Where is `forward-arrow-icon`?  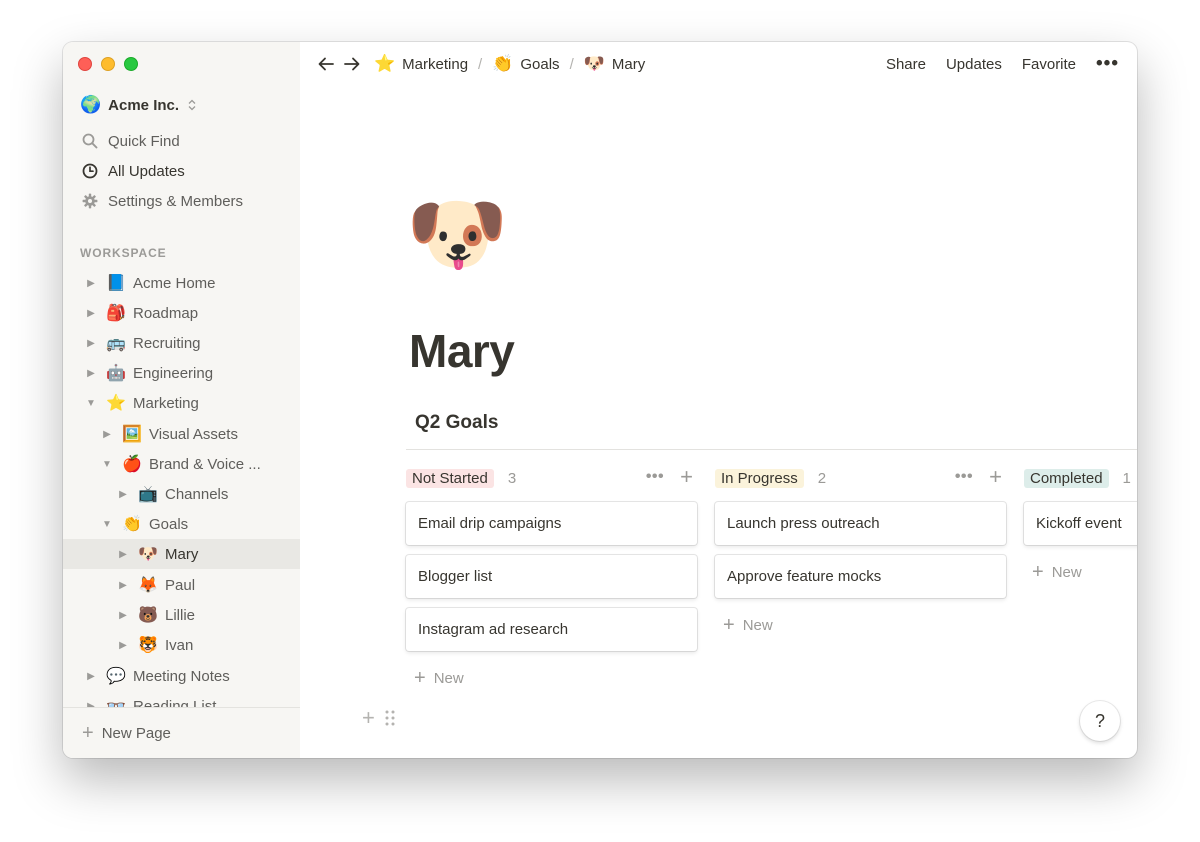
forward-arrow-icon is located at coordinates (352, 64).